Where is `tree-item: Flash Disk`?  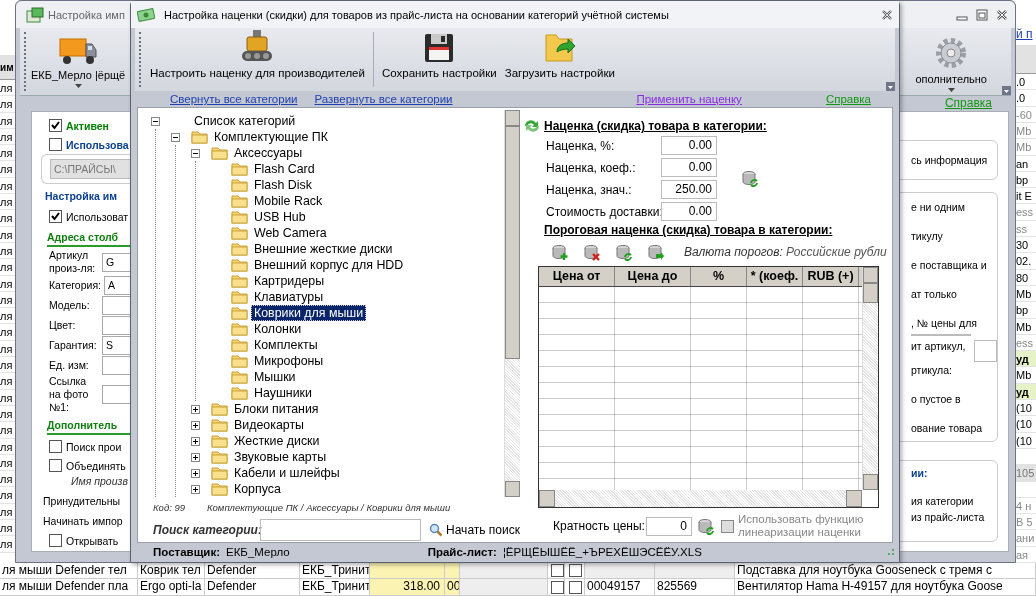 tree-item: Flash Disk is located at coordinates (283, 185).